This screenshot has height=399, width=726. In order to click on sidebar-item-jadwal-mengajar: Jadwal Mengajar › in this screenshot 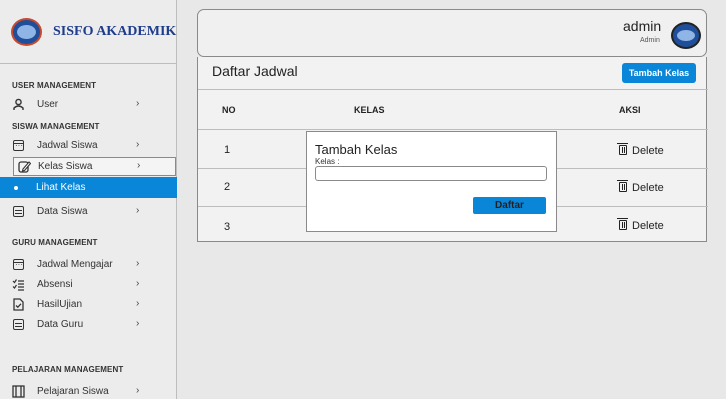, I will do `click(88, 265)`.